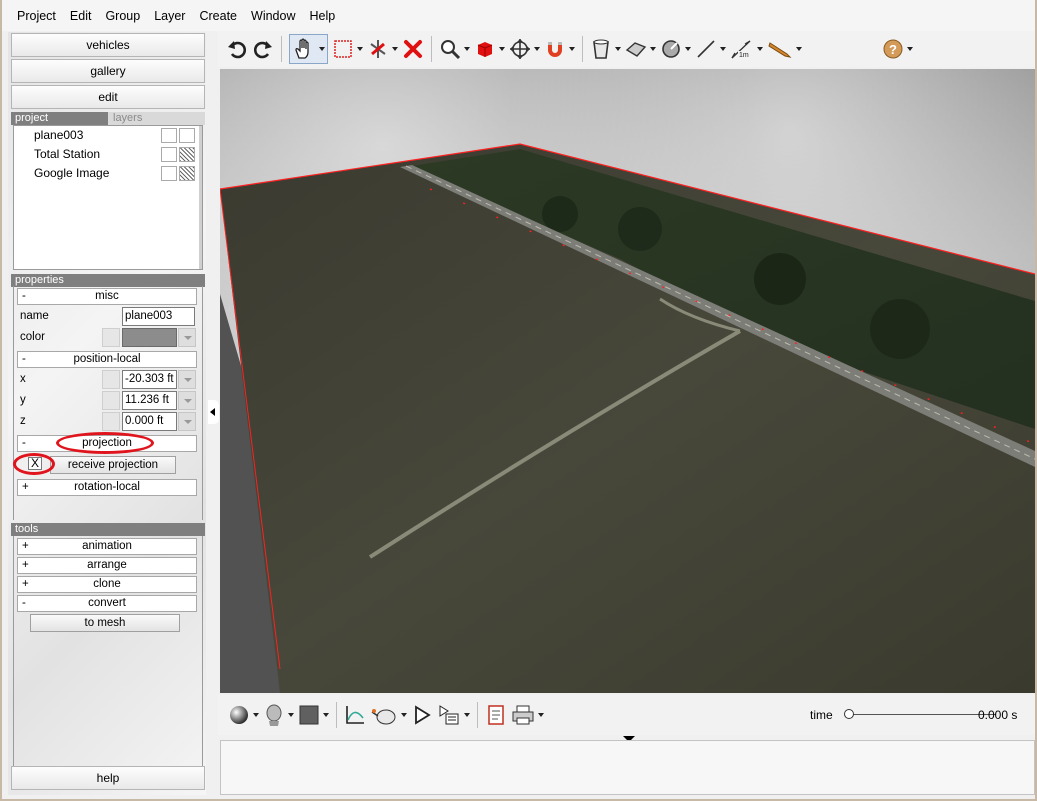 This screenshot has width=1037, height=801. What do you see at coordinates (746, 49) in the screenshot?
I see `measure-button: 1m` at bounding box center [746, 49].